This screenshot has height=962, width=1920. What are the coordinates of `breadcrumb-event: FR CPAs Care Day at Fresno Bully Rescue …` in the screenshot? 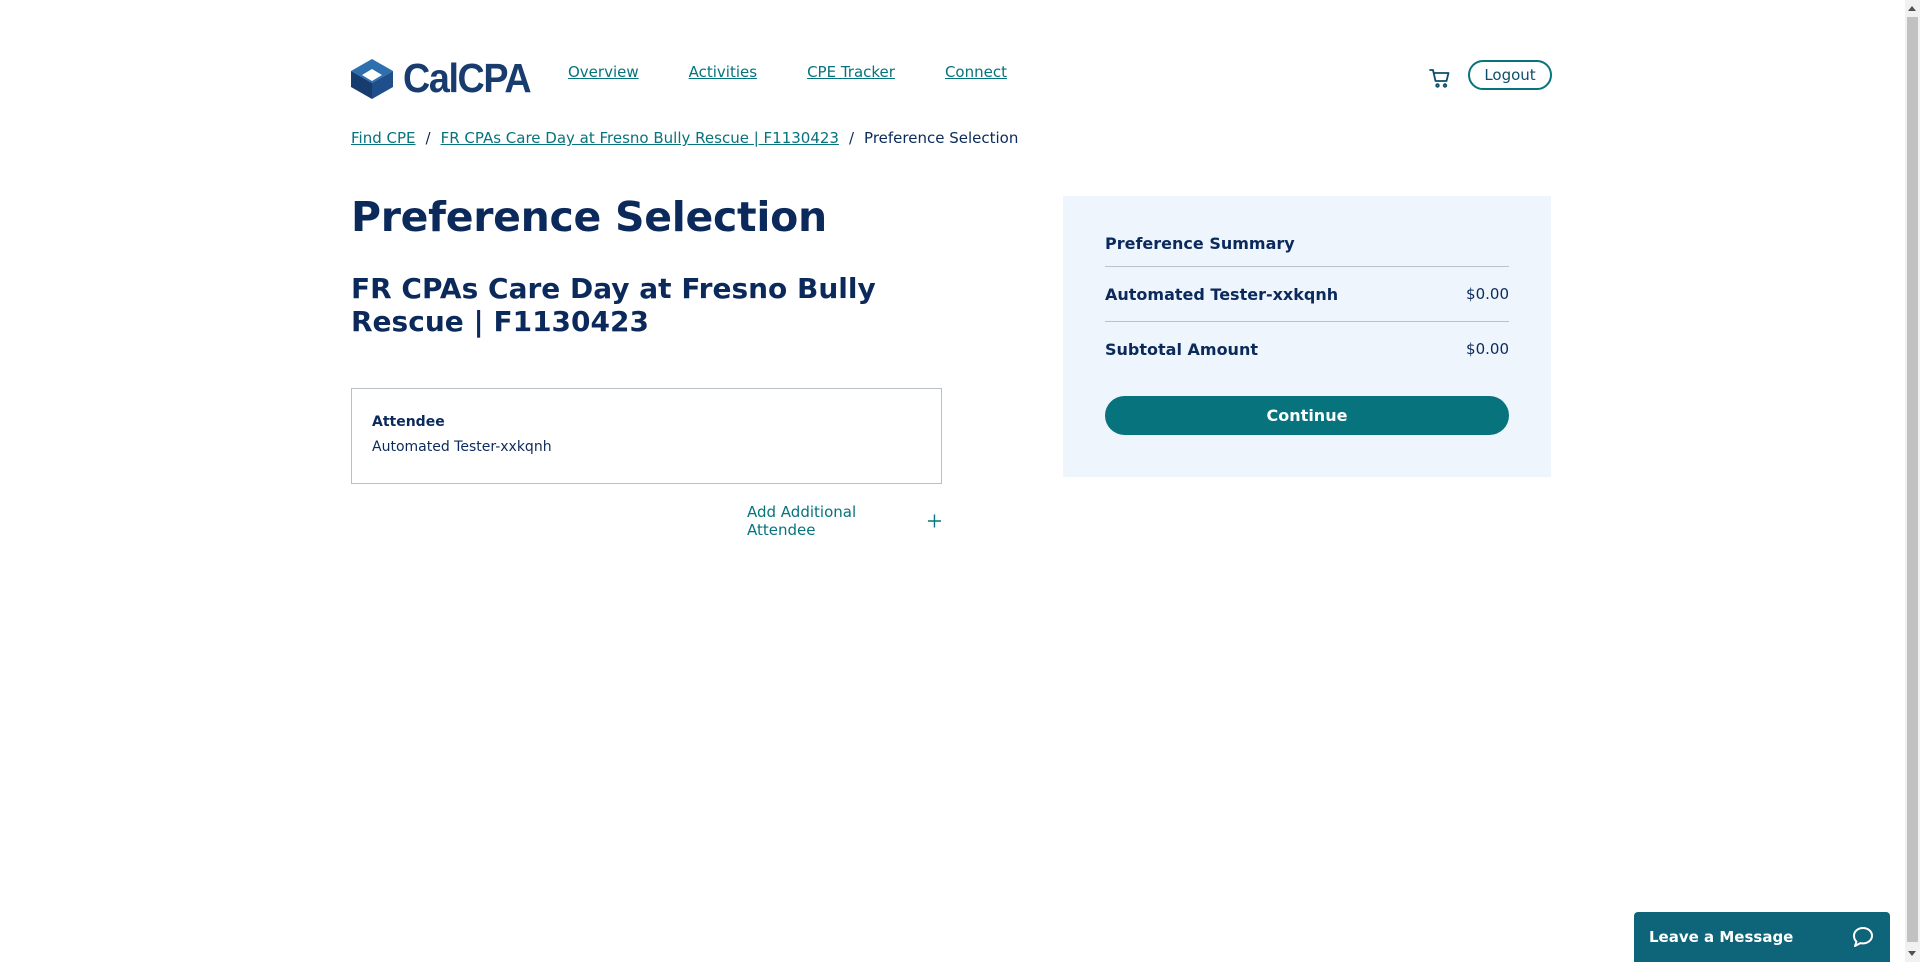 It's located at (640, 138).